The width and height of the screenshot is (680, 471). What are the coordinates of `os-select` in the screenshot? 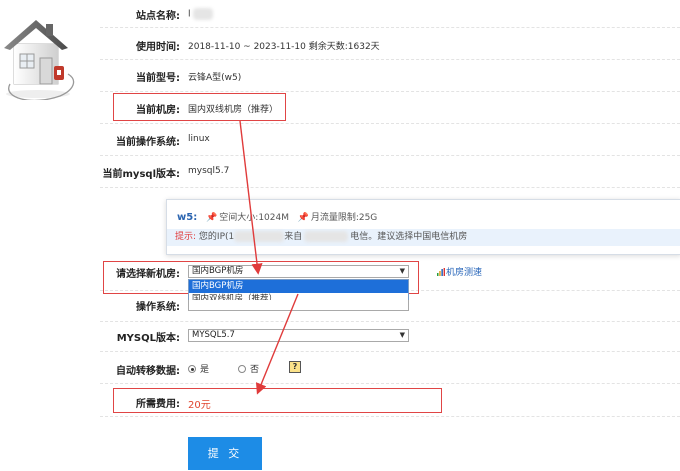 It's located at (298, 305).